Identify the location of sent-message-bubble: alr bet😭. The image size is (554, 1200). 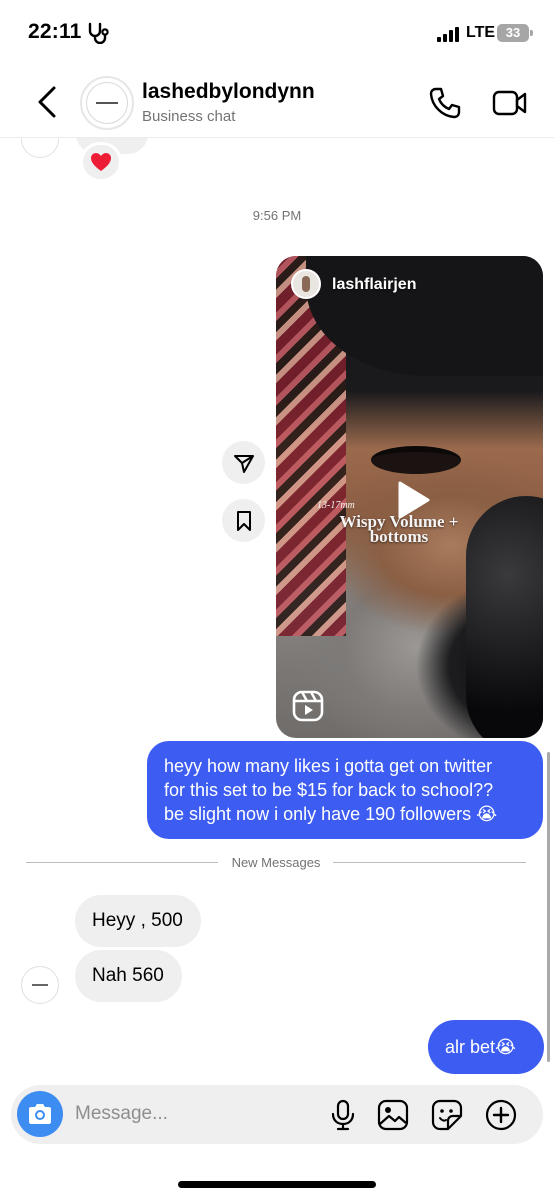
(486, 1047).